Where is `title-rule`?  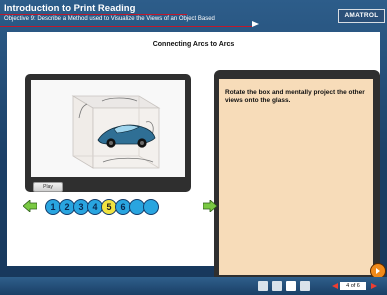 title-rule is located at coordinates (93, 14).